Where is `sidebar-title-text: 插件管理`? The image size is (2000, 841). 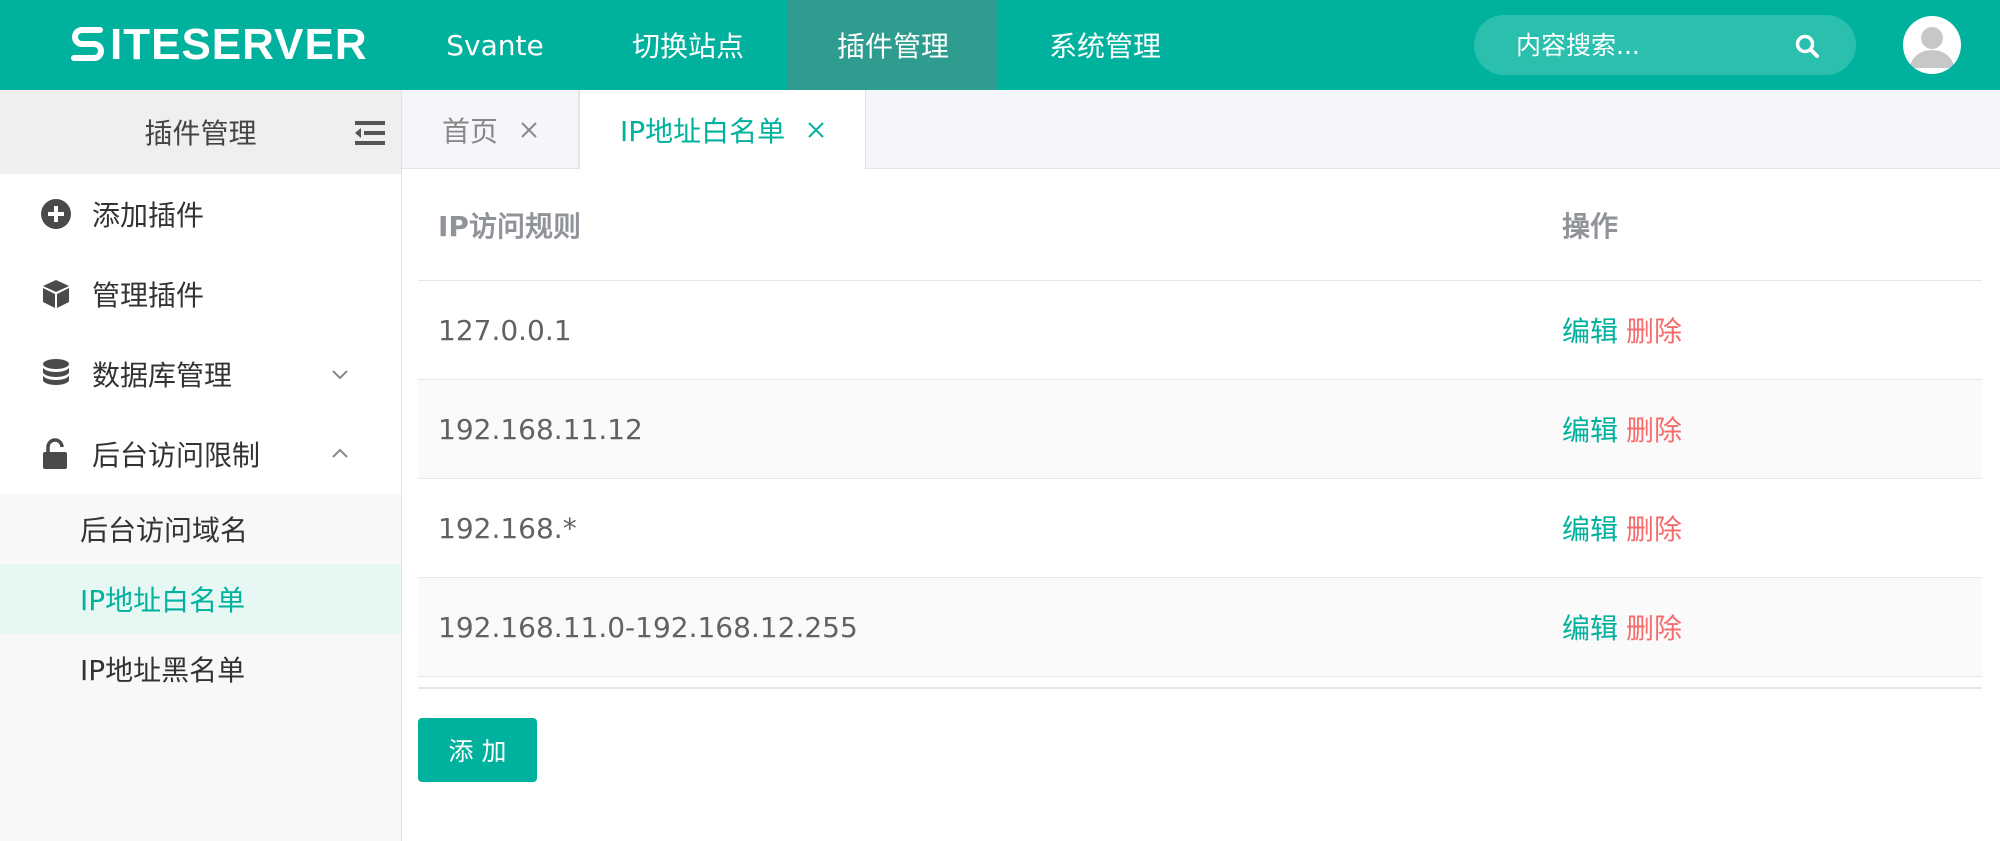 sidebar-title-text: 插件管理 is located at coordinates (200, 133).